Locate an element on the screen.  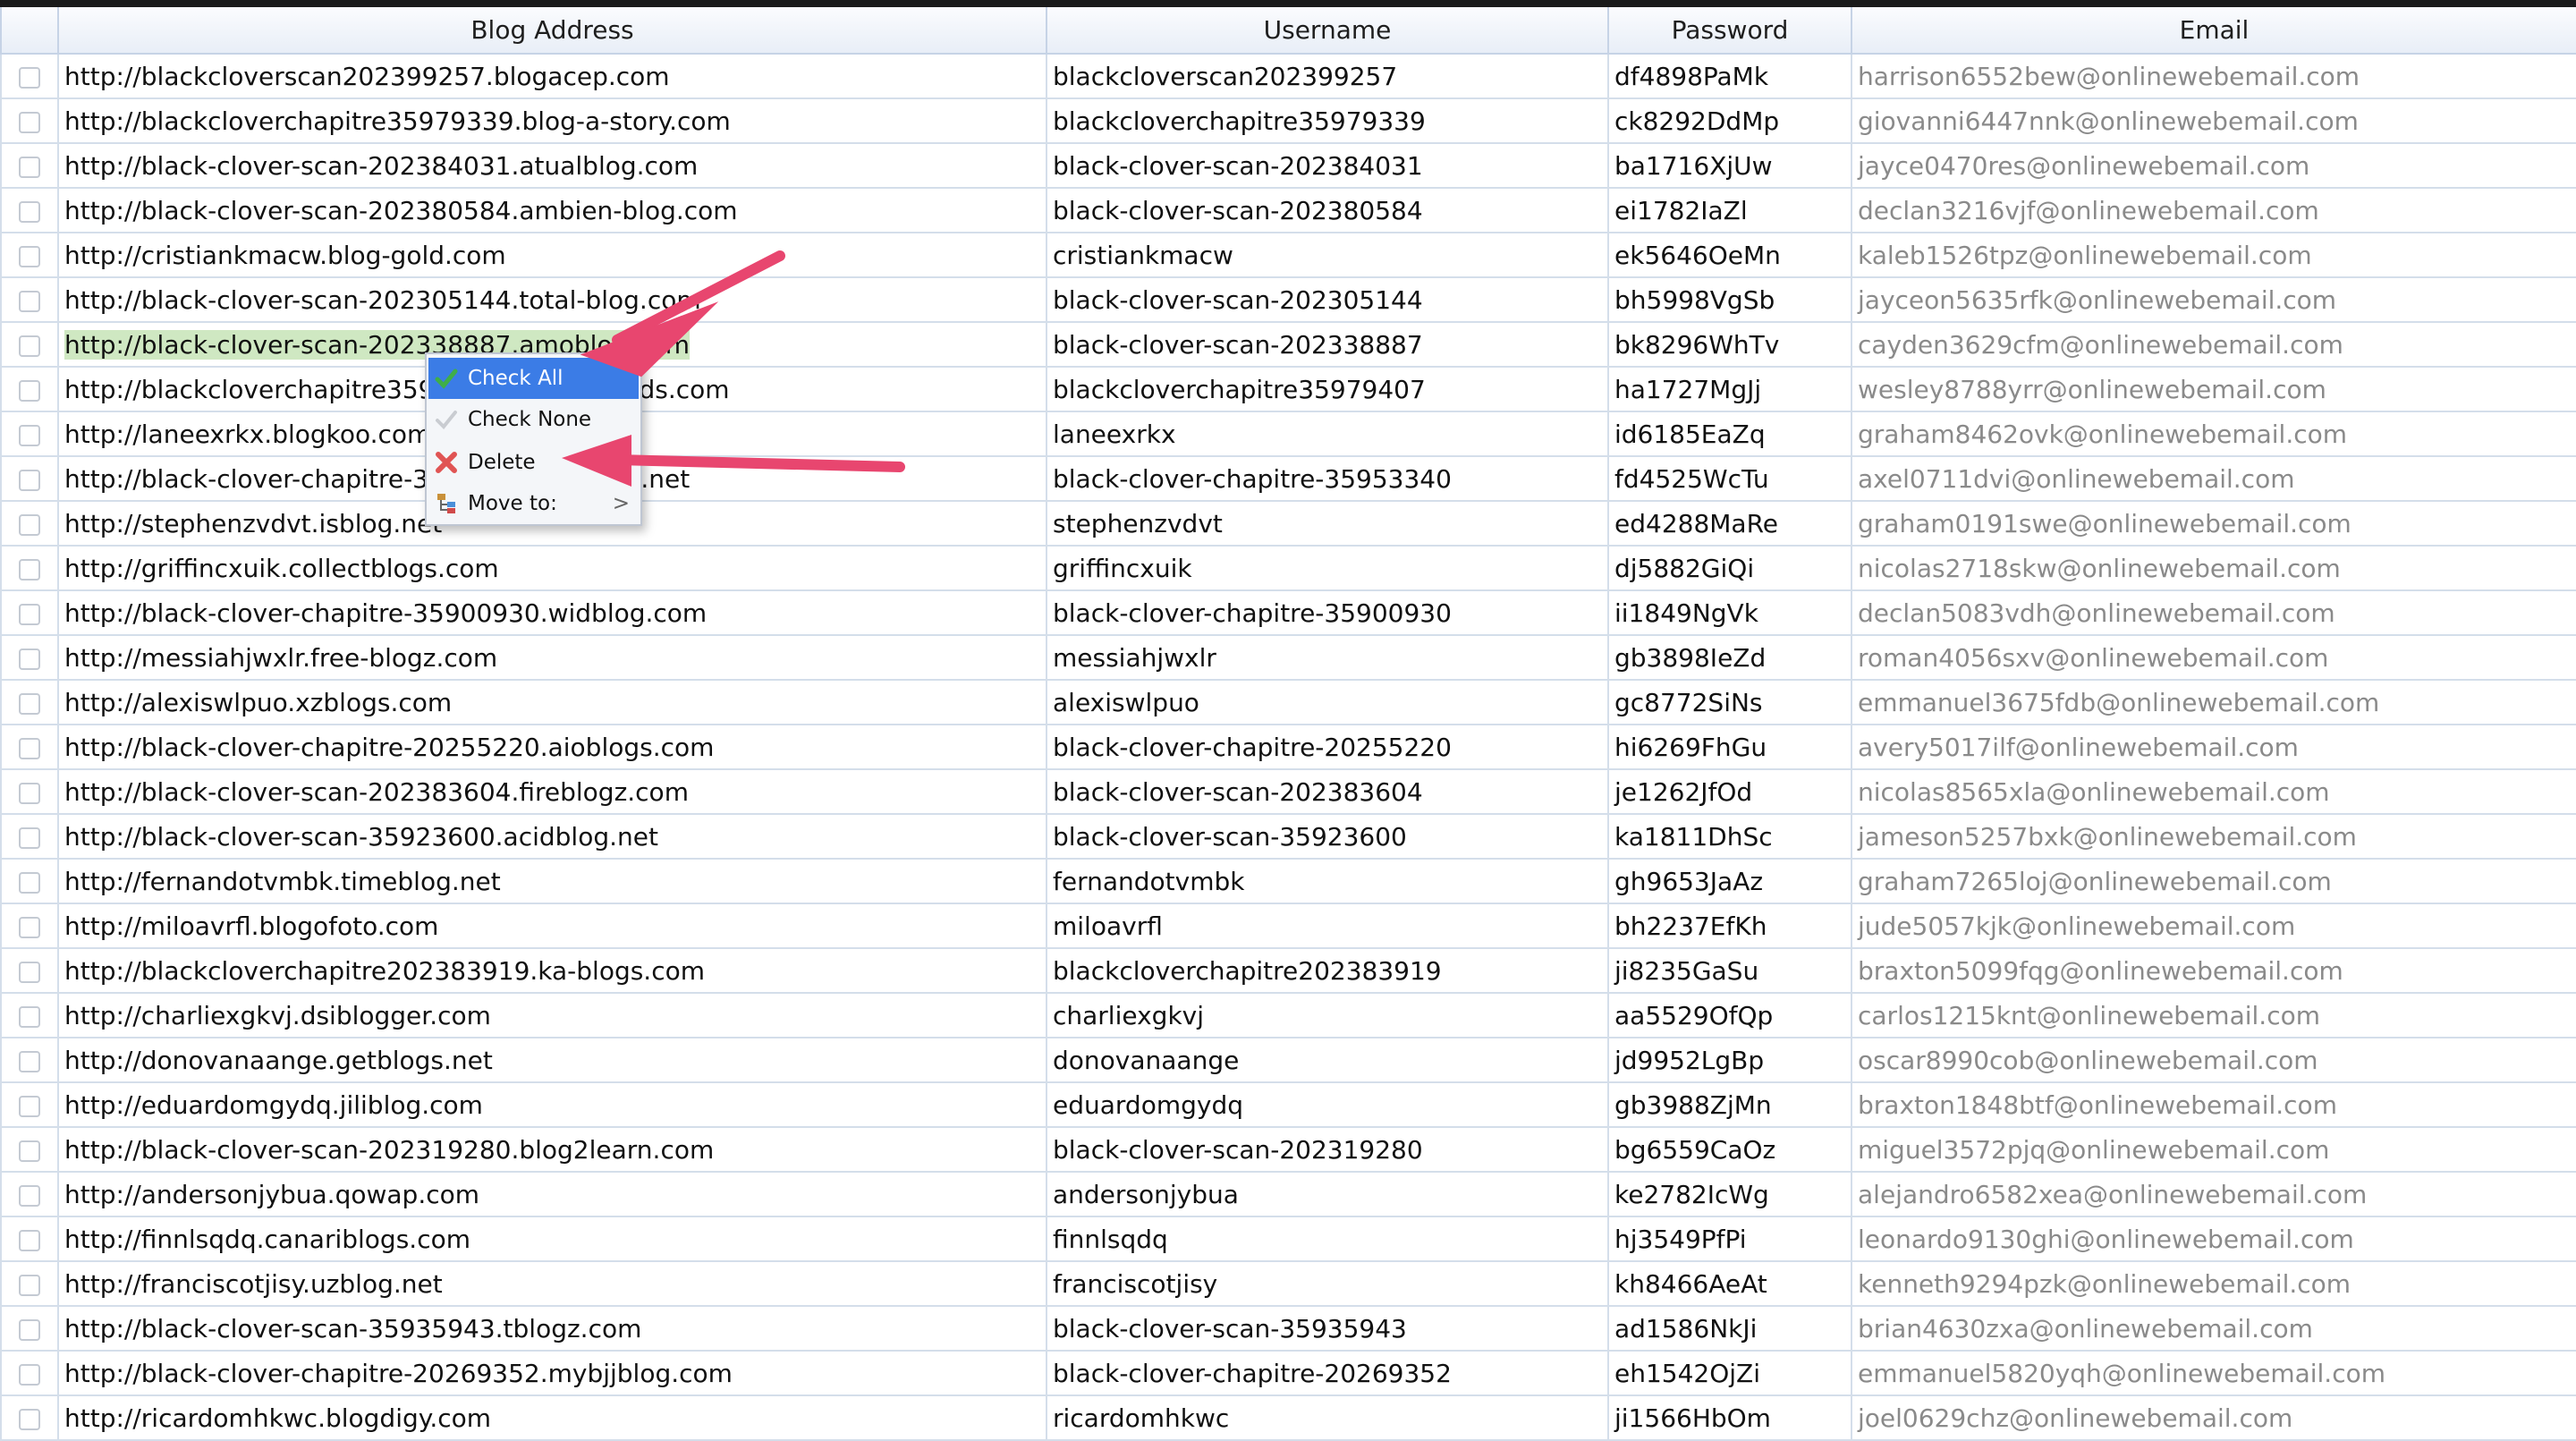
email-cell: graham8462ovk@onlinewebemail.com is located at coordinates (2213, 434).